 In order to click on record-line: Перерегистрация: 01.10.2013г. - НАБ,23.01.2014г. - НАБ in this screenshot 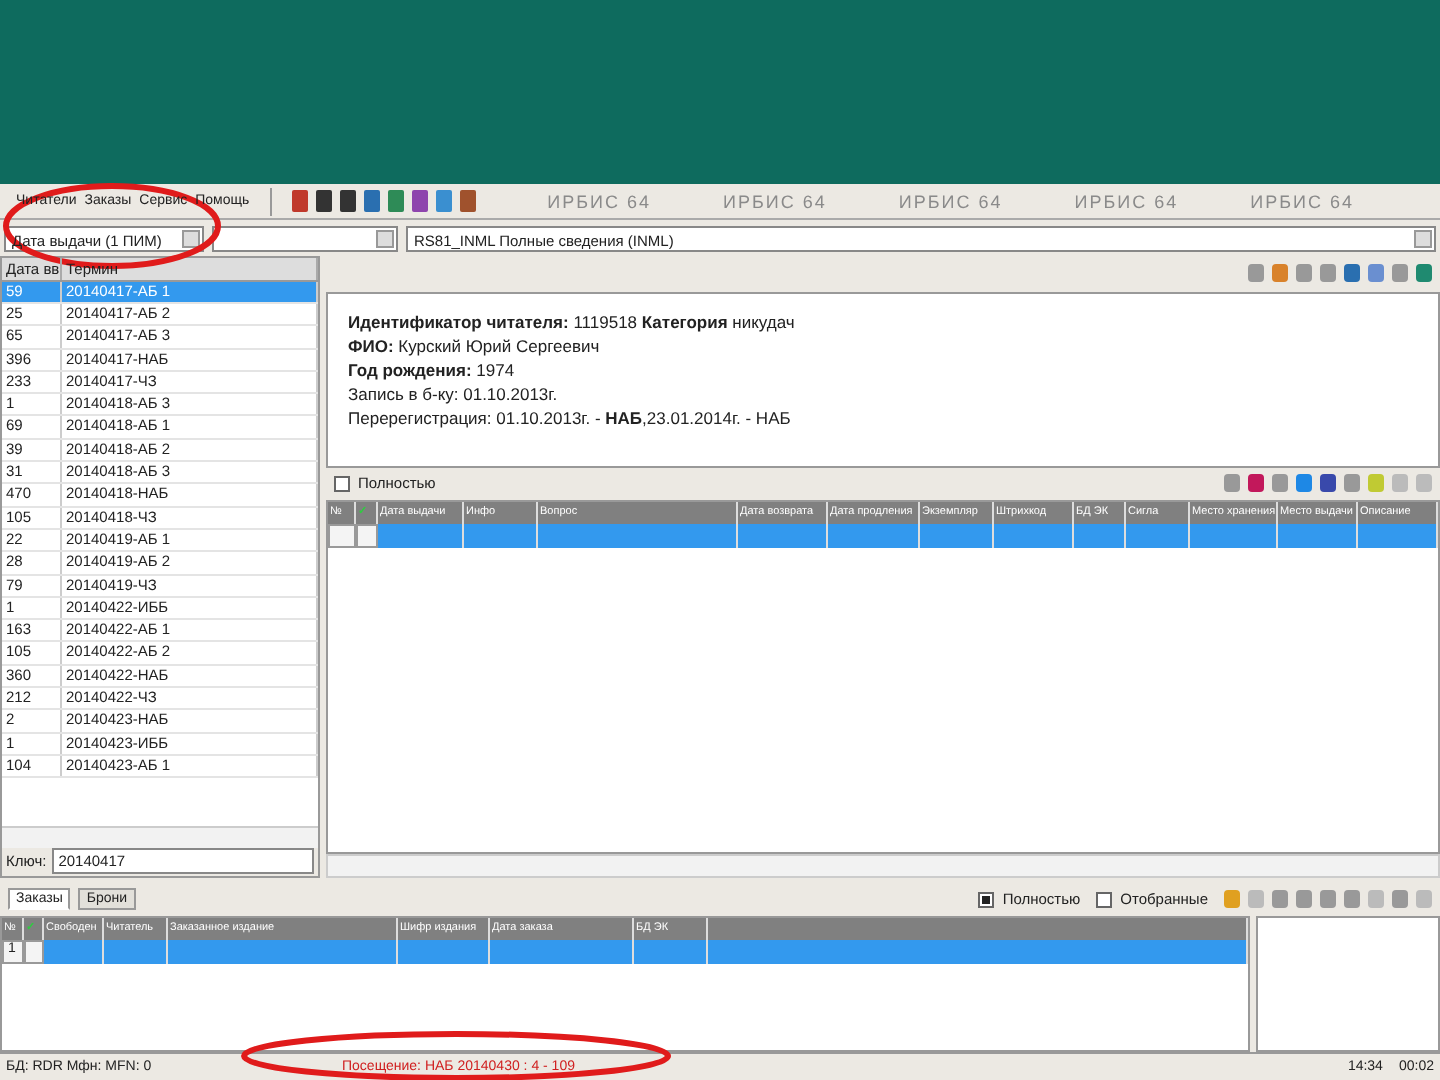, I will do `click(570, 417)`.